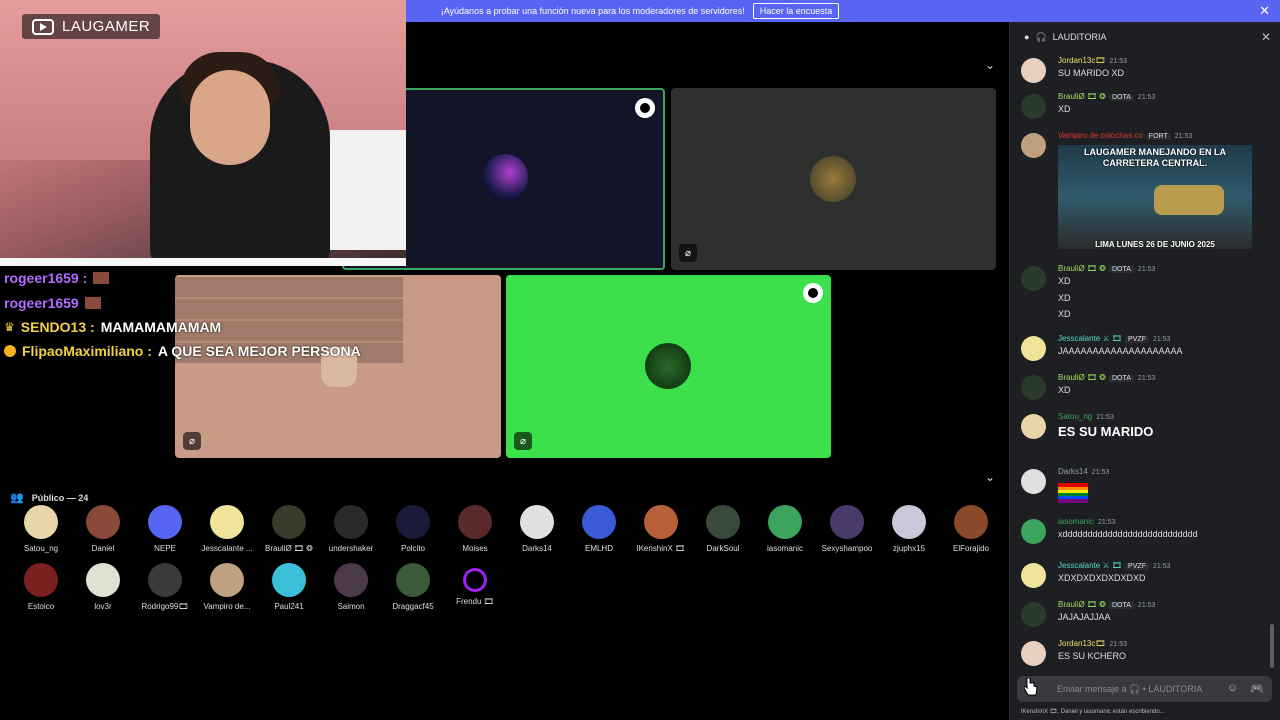  I want to click on streamer-webcam: LAUGAMER, so click(203, 133).